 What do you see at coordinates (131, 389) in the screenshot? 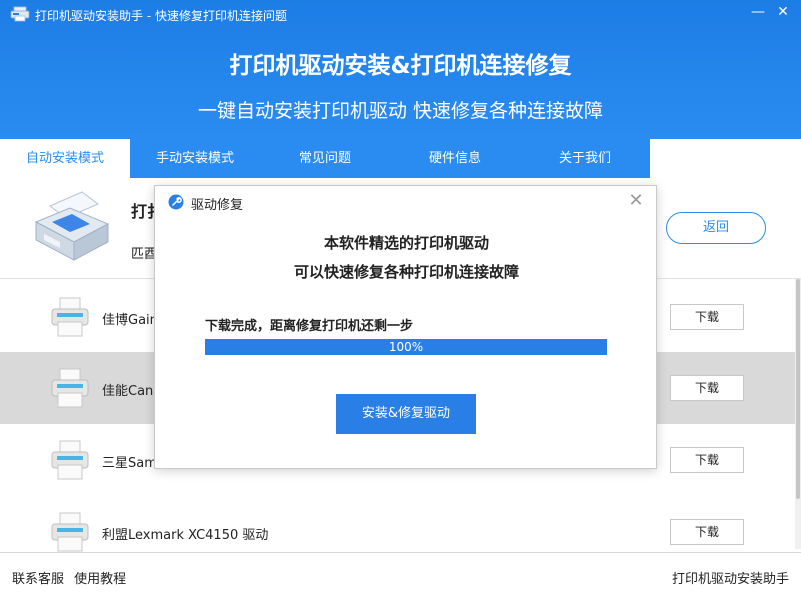
I see `driver-name: 佳能Canc` at bounding box center [131, 389].